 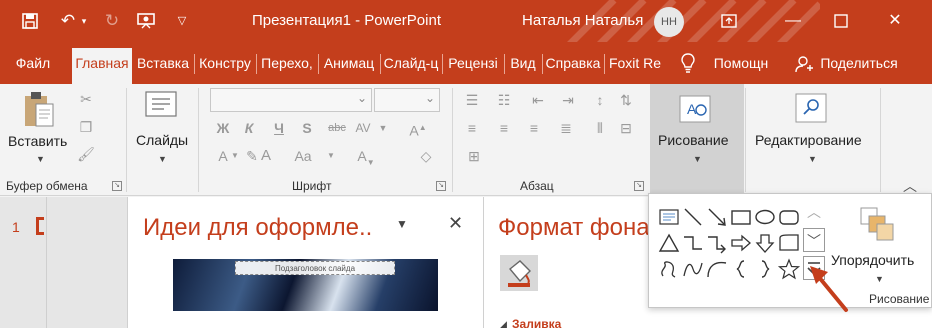 I want to click on freeform-icon, so click(x=669, y=269).